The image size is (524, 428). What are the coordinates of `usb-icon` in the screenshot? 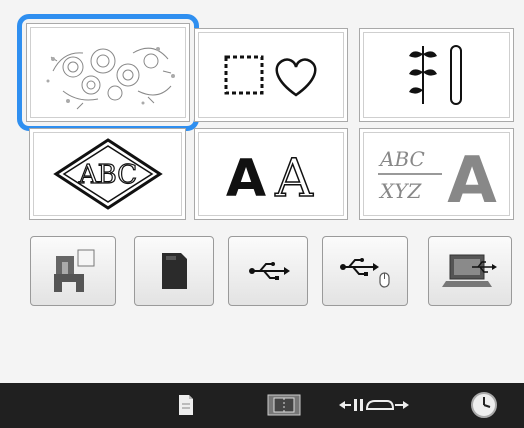 It's located at (269, 271).